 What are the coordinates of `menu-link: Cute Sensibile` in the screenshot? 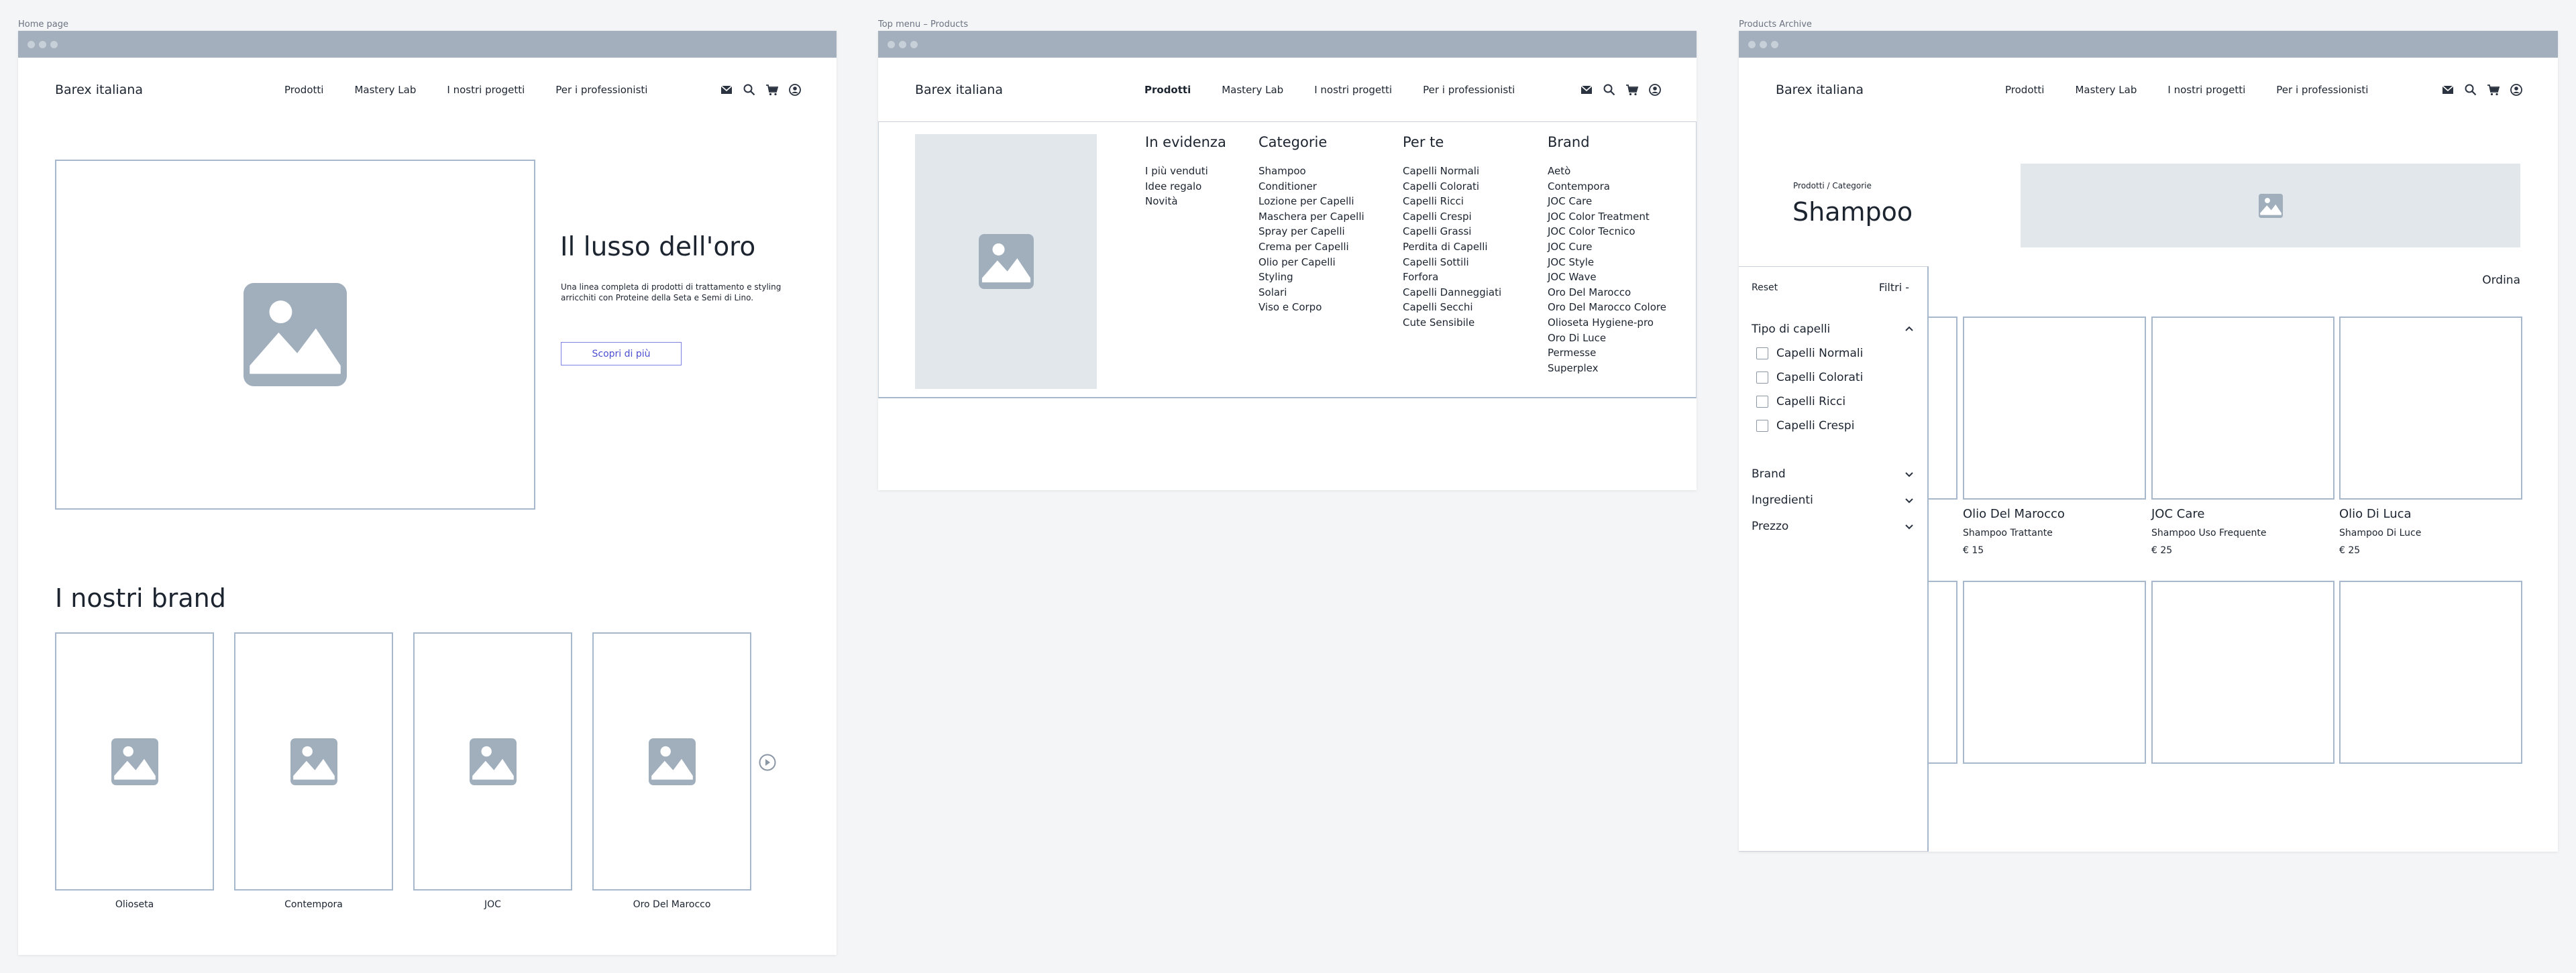 It's located at (1452, 323).